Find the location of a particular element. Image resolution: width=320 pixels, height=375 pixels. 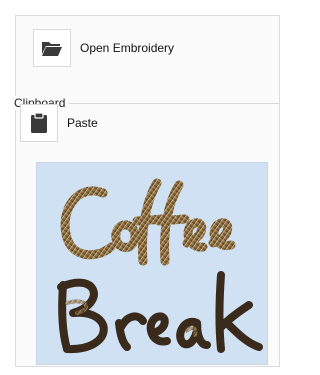

open-embroidery-label: Open Embroidery is located at coordinates (127, 48).